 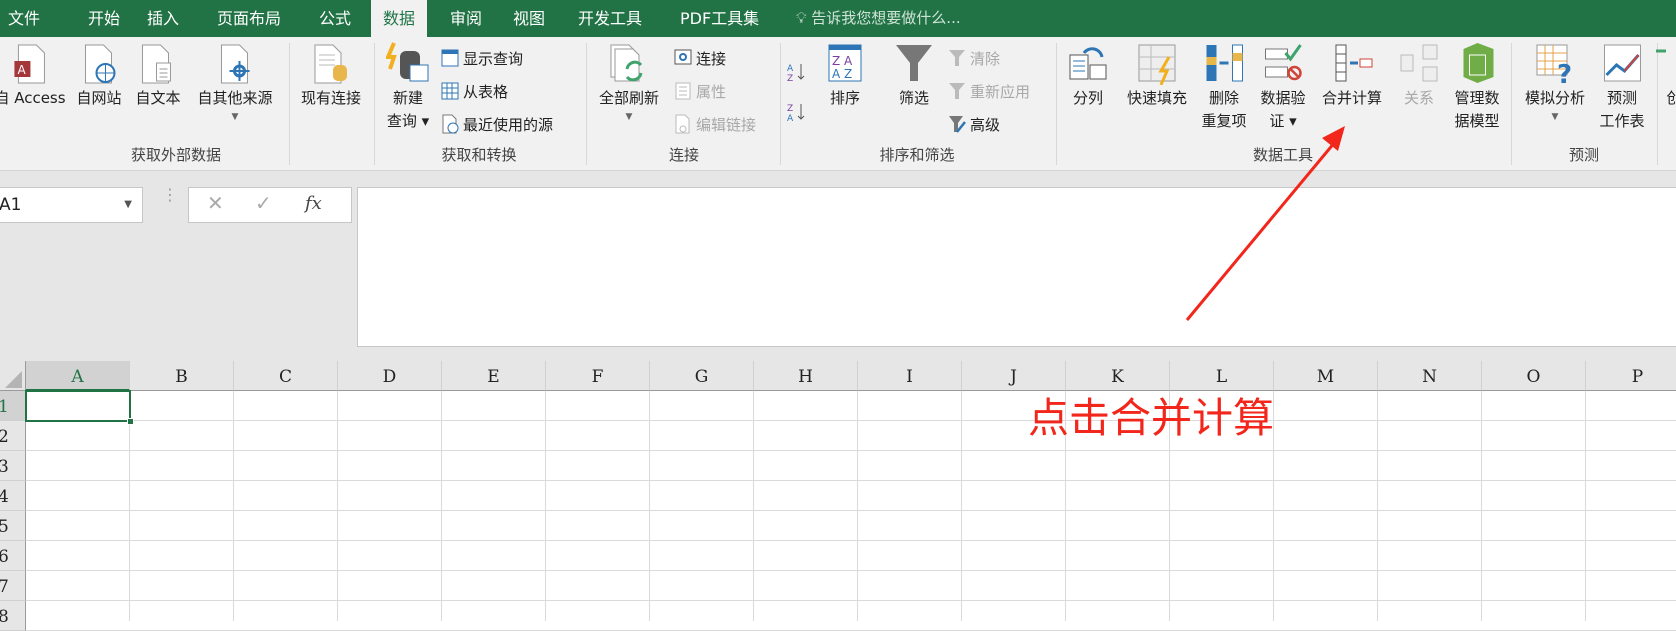 What do you see at coordinates (629, 98) in the screenshot?
I see `button-label: 全部刷新` at bounding box center [629, 98].